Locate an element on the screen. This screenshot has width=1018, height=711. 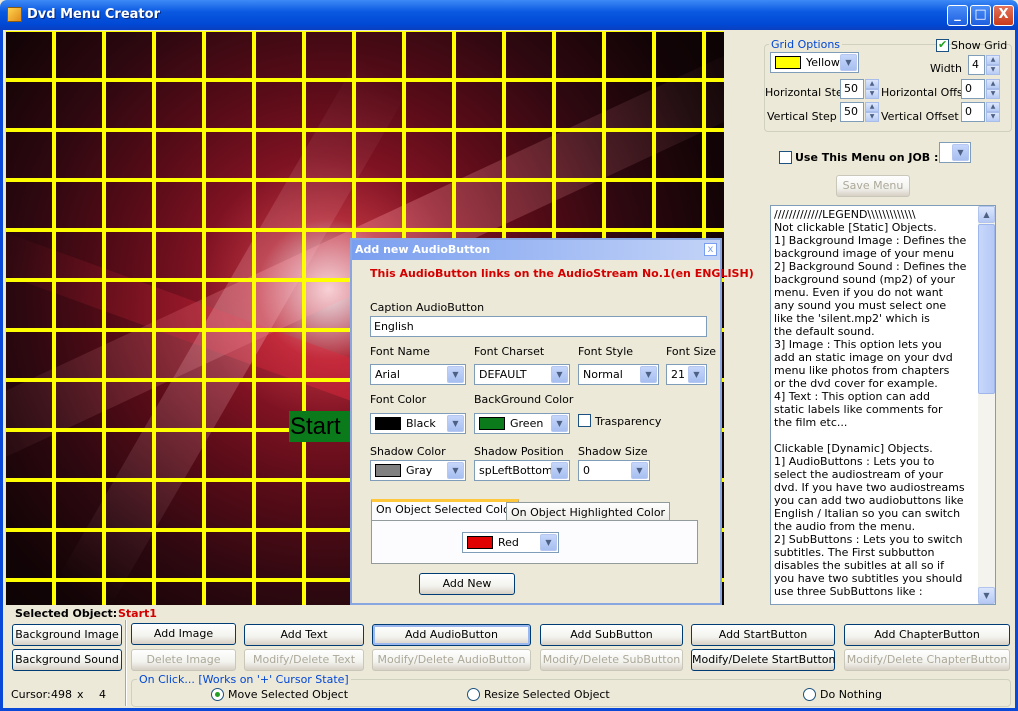
font-name-select: Arial ▼ is located at coordinates (418, 374).